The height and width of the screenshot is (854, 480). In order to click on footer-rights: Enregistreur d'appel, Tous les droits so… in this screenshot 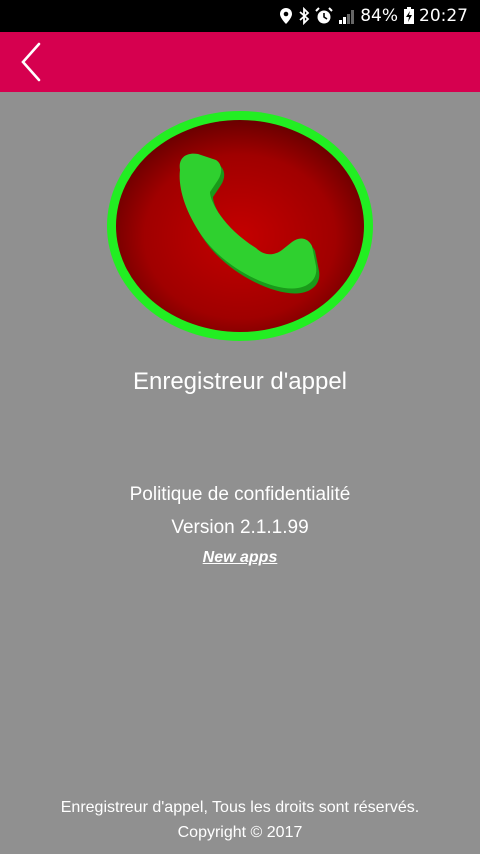, I will do `click(240, 807)`.